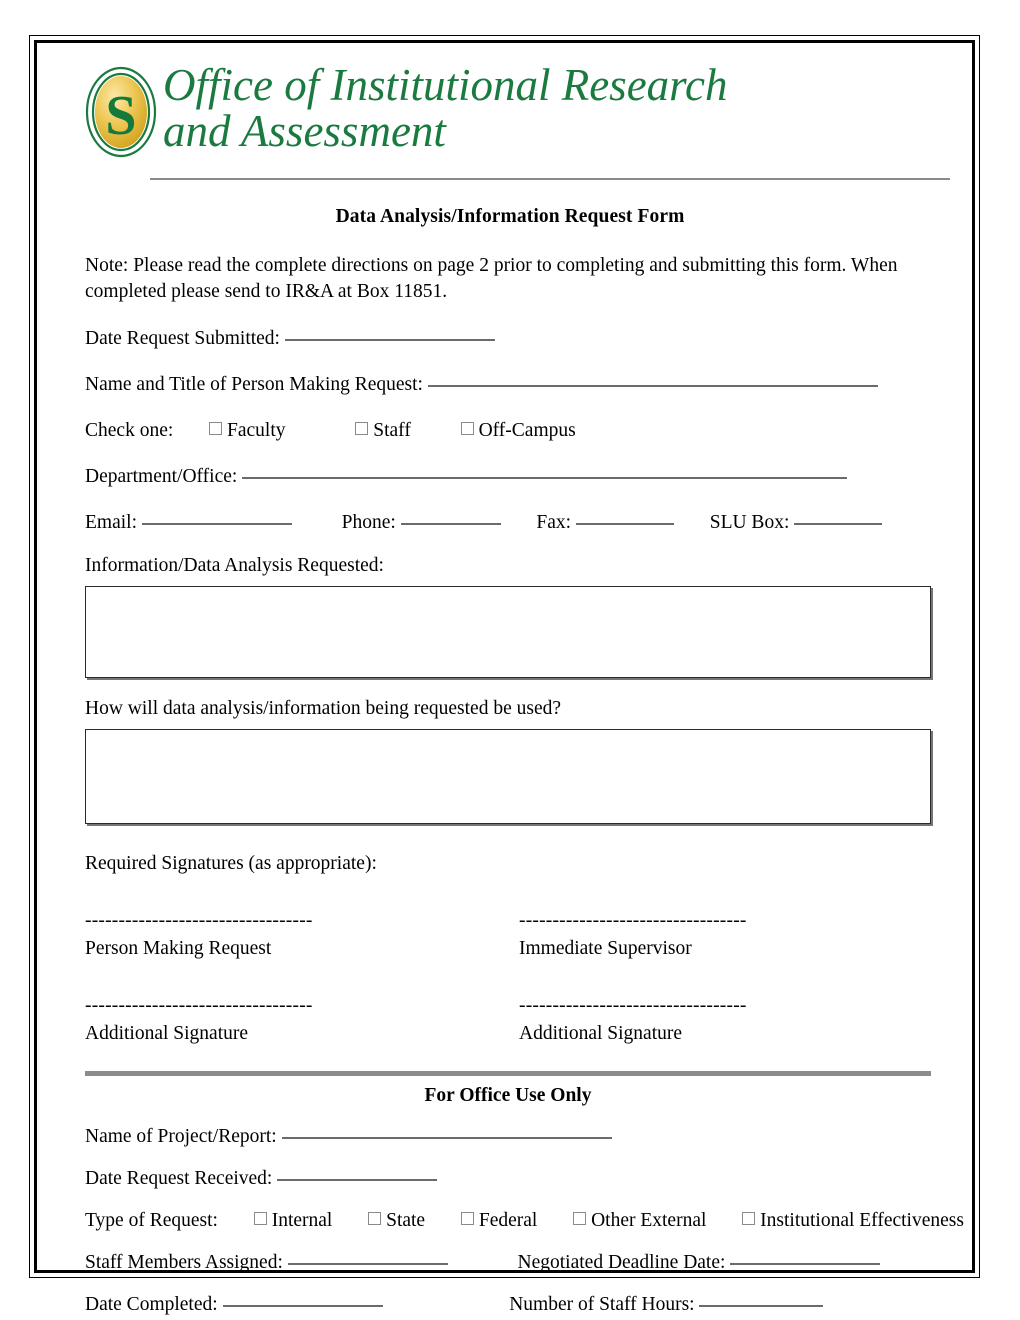 The height and width of the screenshot is (1320, 1020). What do you see at coordinates (216, 518) in the screenshot?
I see `email-input` at bounding box center [216, 518].